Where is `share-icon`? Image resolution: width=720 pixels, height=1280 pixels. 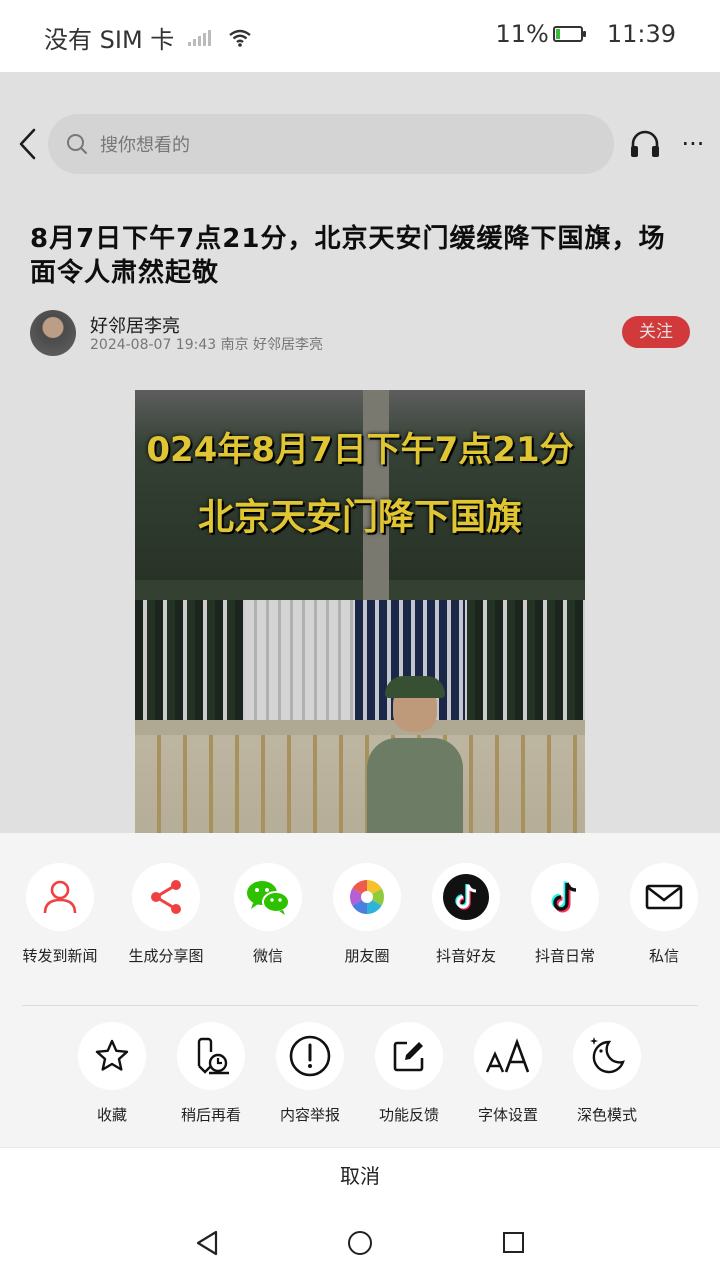 share-icon is located at coordinates (166, 897).